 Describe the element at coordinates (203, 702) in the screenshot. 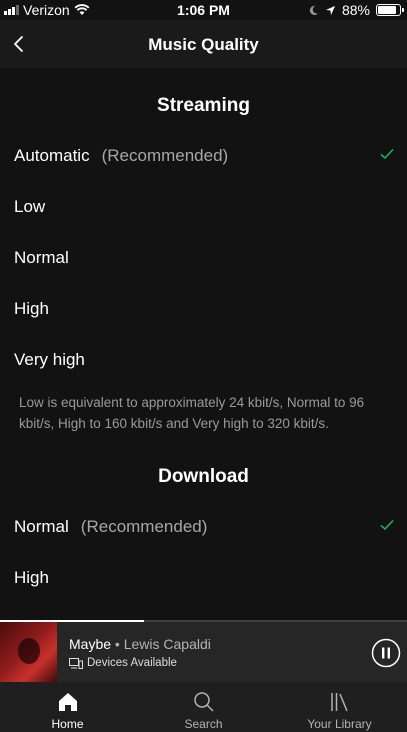

I see `search-icon` at that location.